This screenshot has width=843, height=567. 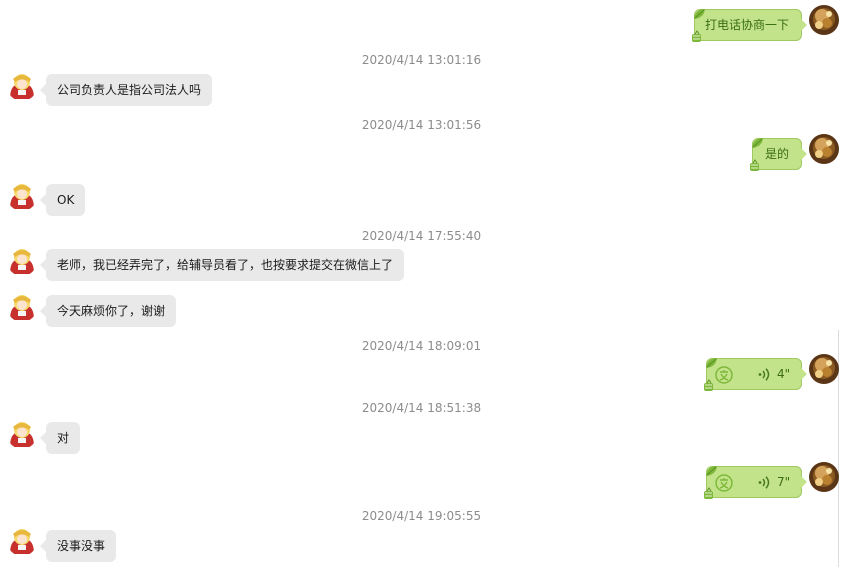 What do you see at coordinates (222, 265) in the screenshot?
I see `message-bubble: 老师，我已经弄完了，给辅导员看了，也按要求提交在微信上了` at bounding box center [222, 265].